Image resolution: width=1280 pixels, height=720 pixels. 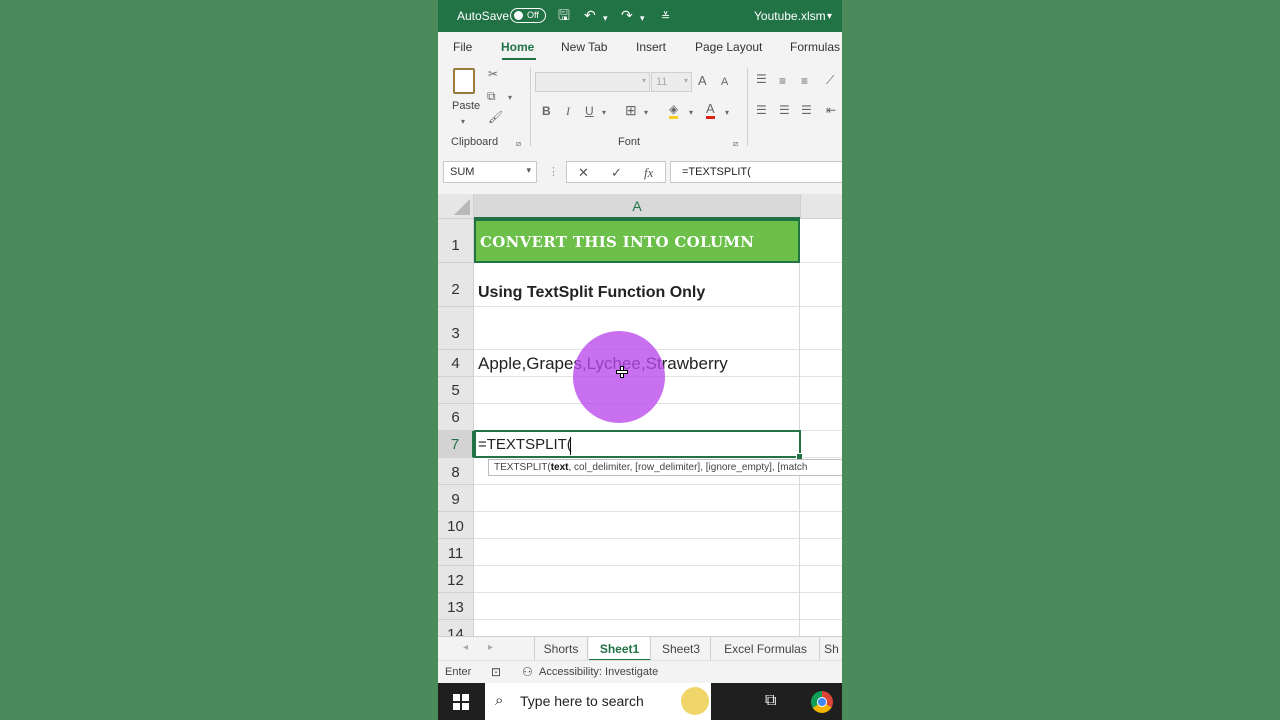 I want to click on row-header-10: 10, so click(x=456, y=525).